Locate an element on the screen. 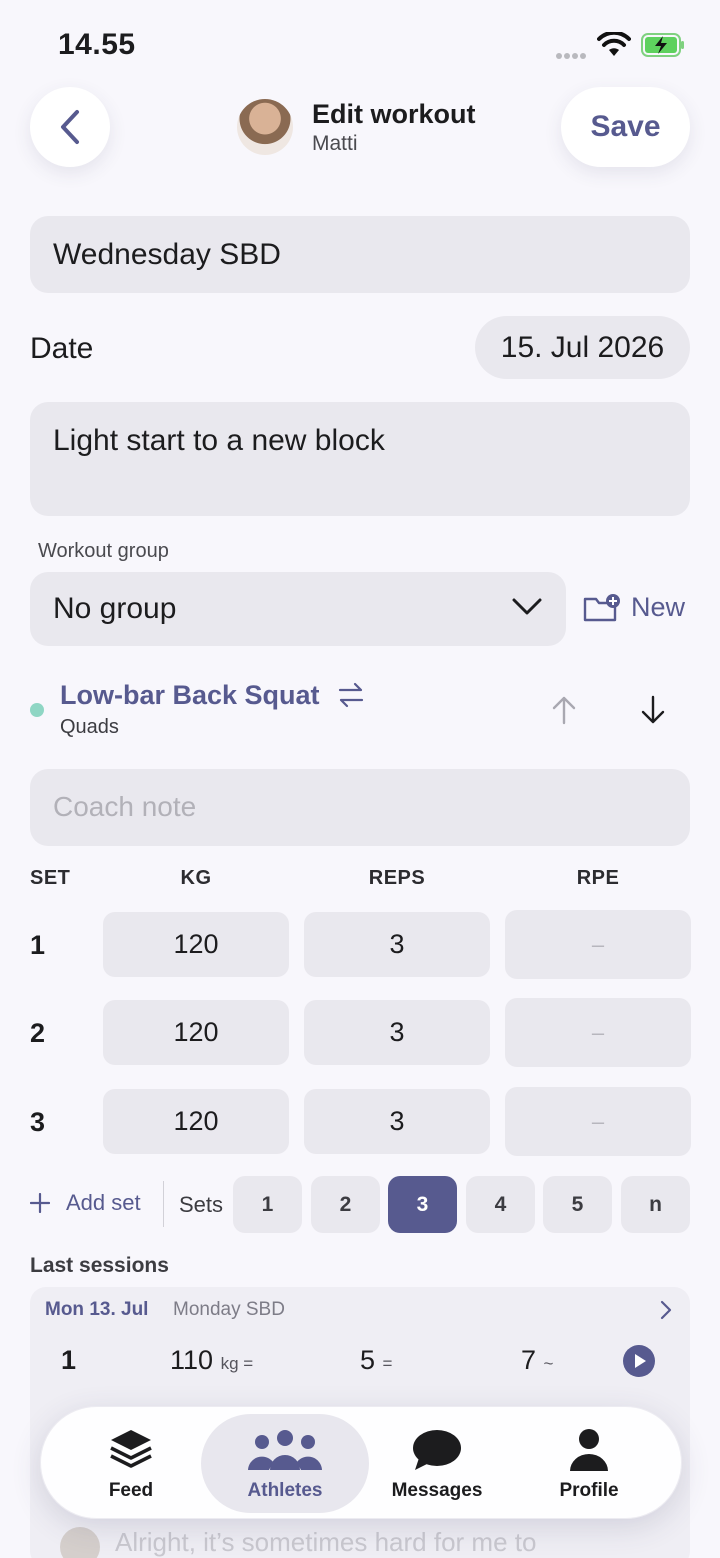 Image resolution: width=720 pixels, height=1558 pixels. session-kg-value: 110 is located at coordinates (192, 1360).